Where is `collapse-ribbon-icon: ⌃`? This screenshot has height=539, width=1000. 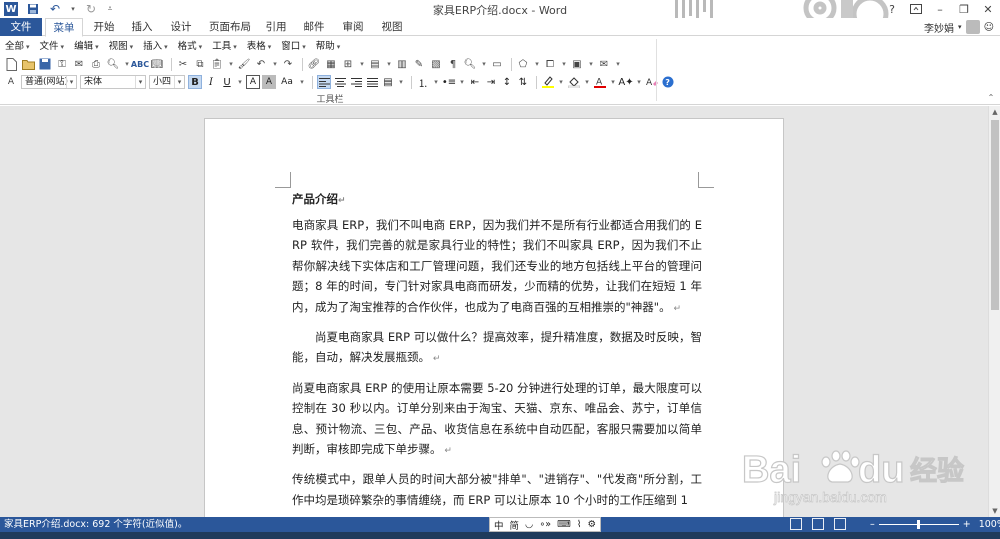 collapse-ribbon-icon: ⌃ is located at coordinates (991, 99).